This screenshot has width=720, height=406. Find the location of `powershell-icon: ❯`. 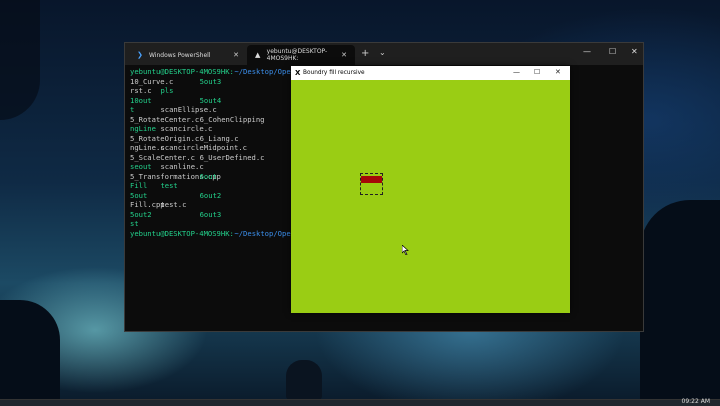

powershell-icon: ❯ is located at coordinates (140, 54).